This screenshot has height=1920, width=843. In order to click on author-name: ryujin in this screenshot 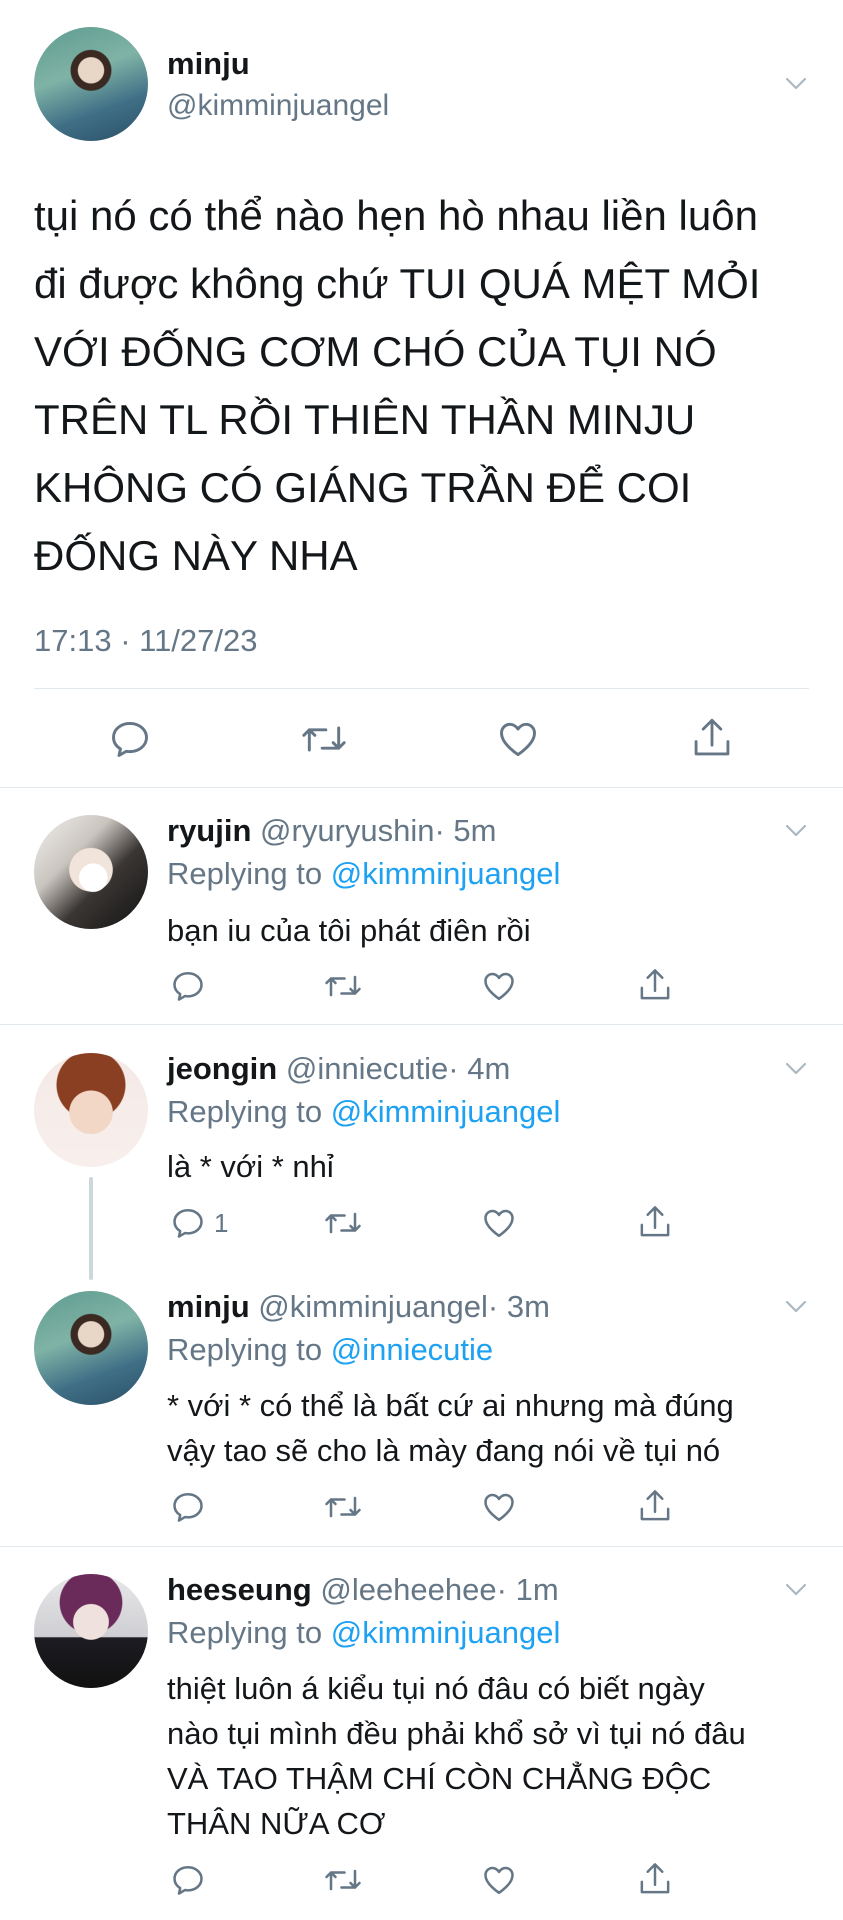, I will do `click(209, 830)`.